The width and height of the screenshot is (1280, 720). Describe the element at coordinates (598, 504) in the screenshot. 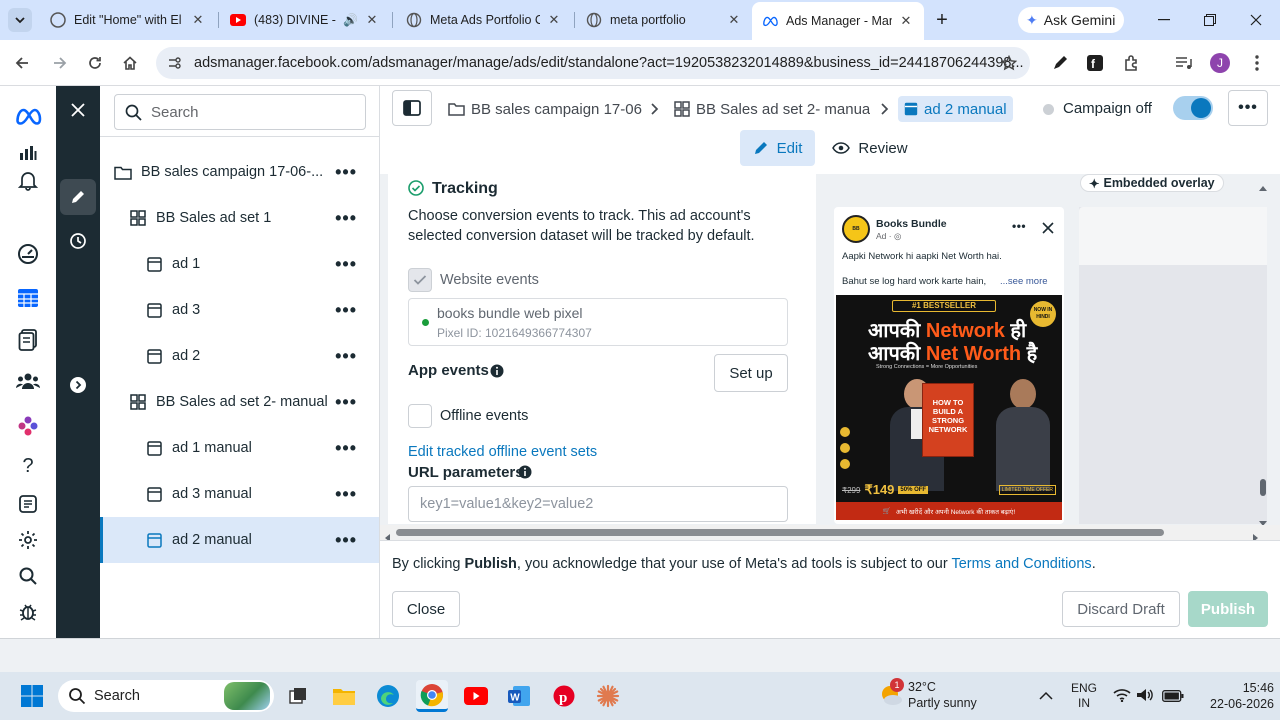

I see `url-parameters-input: key1=value1&key2=value2` at that location.